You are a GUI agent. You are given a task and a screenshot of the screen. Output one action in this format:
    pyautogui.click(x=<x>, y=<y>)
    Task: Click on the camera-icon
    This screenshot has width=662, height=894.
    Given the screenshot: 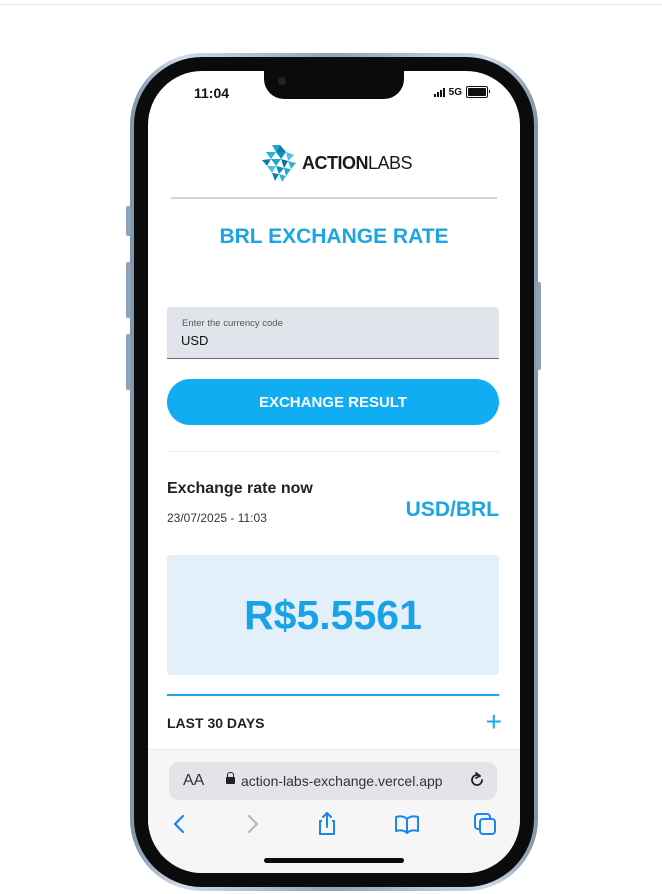 What is the action you would take?
    pyautogui.click(x=282, y=81)
    